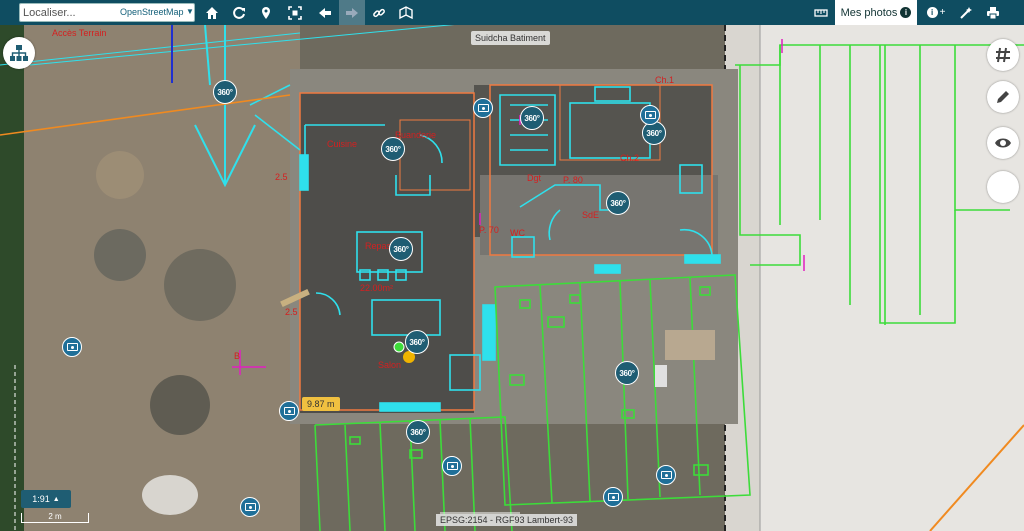 The width and height of the screenshot is (1024, 531). I want to click on map-book-icon, so click(406, 12).